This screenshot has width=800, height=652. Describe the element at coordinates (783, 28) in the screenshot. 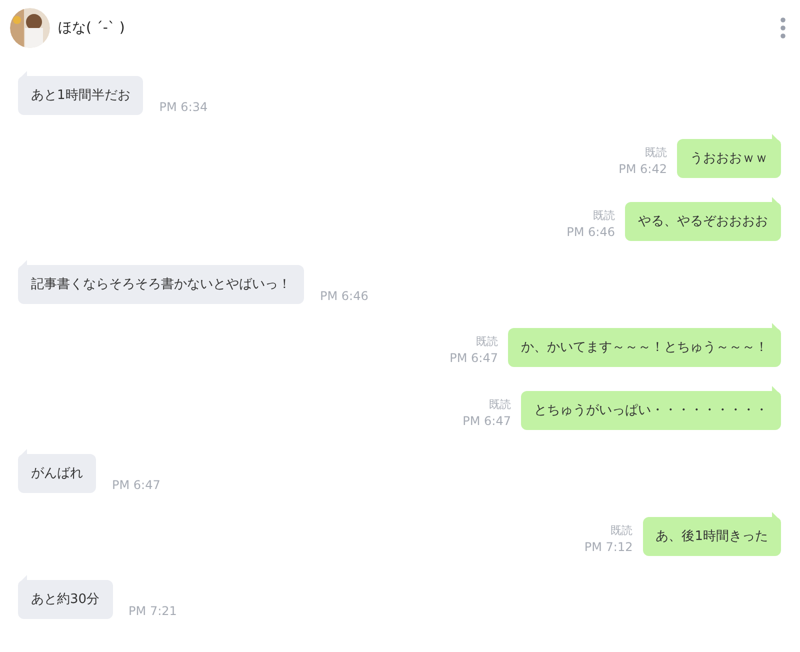

I see `more-options-icon` at that location.